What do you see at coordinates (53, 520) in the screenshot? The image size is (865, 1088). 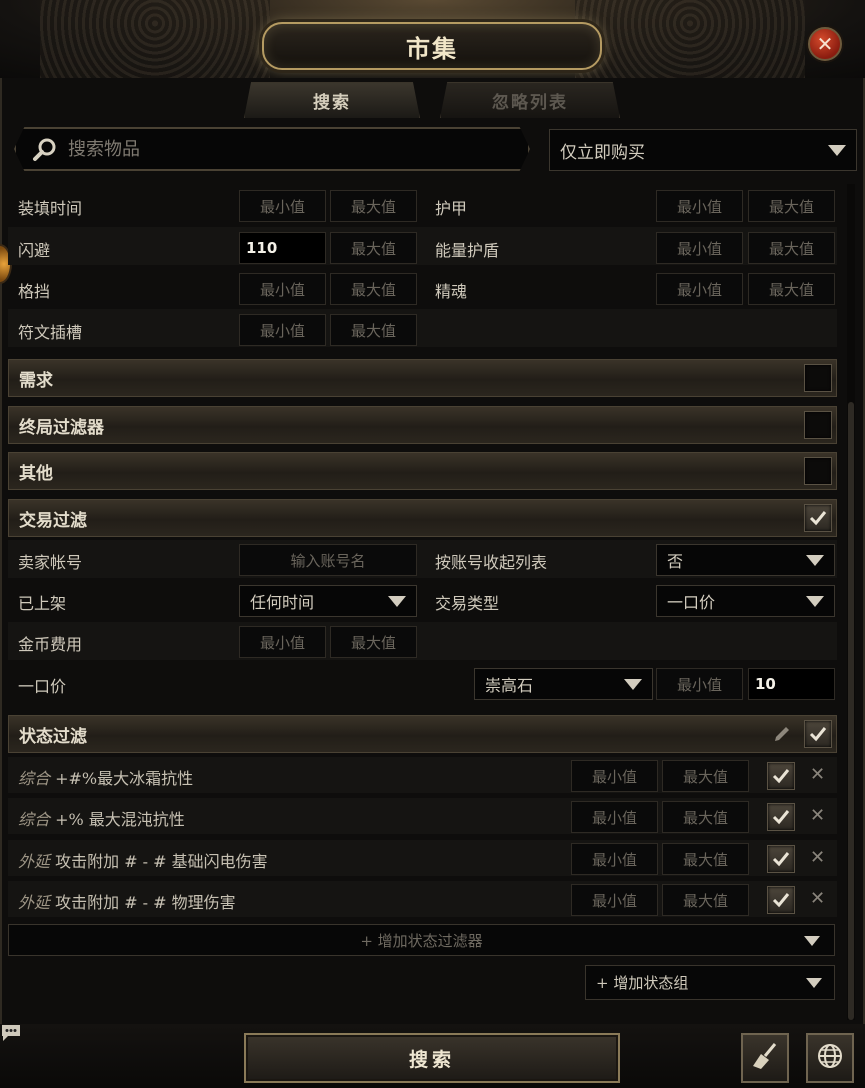 I see `section-trade-label: 交易过滤` at bounding box center [53, 520].